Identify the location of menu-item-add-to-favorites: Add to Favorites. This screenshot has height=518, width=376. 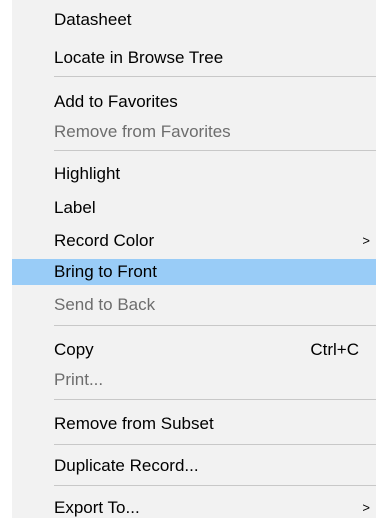
(194, 102).